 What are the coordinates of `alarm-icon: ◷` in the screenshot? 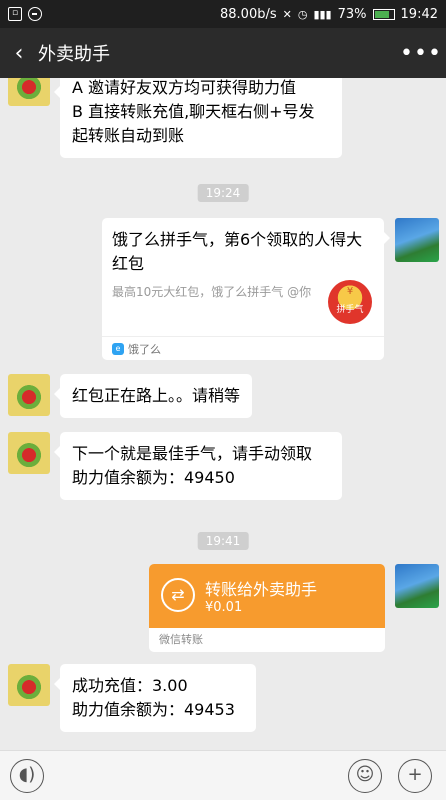 It's located at (302, 14).